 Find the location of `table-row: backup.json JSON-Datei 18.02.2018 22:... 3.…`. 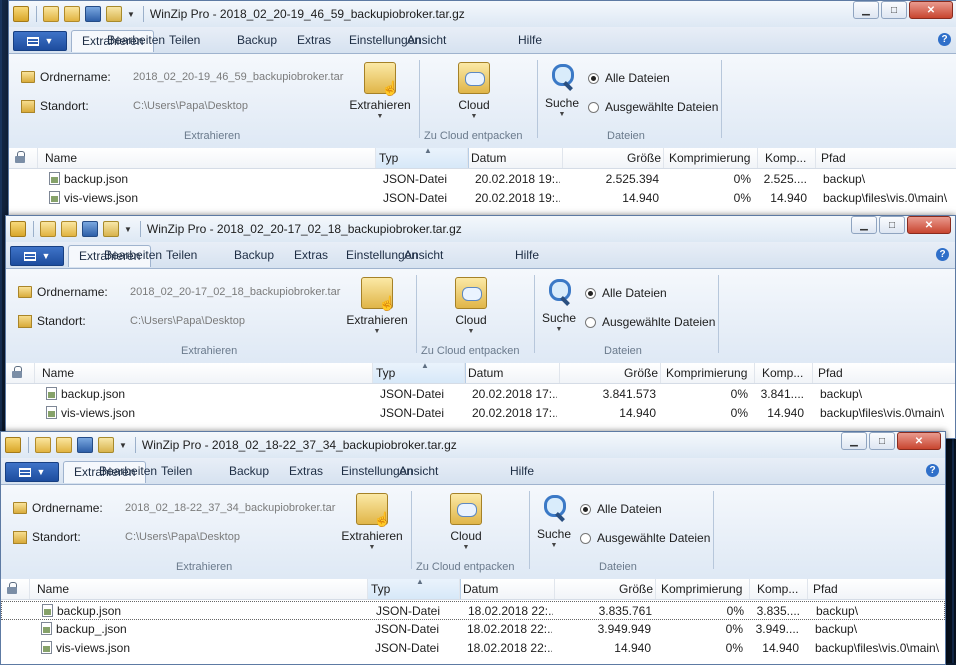

table-row: backup.json JSON-Datei 18.02.2018 22:... 3.… is located at coordinates (473, 610).